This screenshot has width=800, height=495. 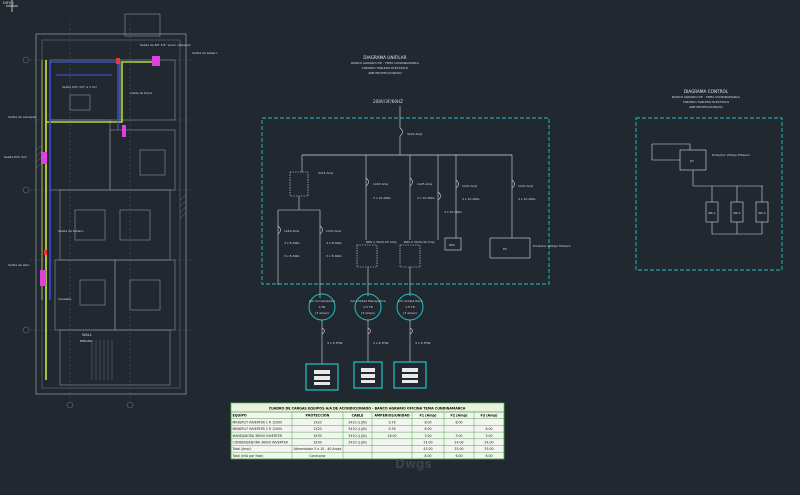 What do you see at coordinates (459, 416) in the screenshot?
I see `table-header-cell: F2 (Amp)` at bounding box center [459, 416].